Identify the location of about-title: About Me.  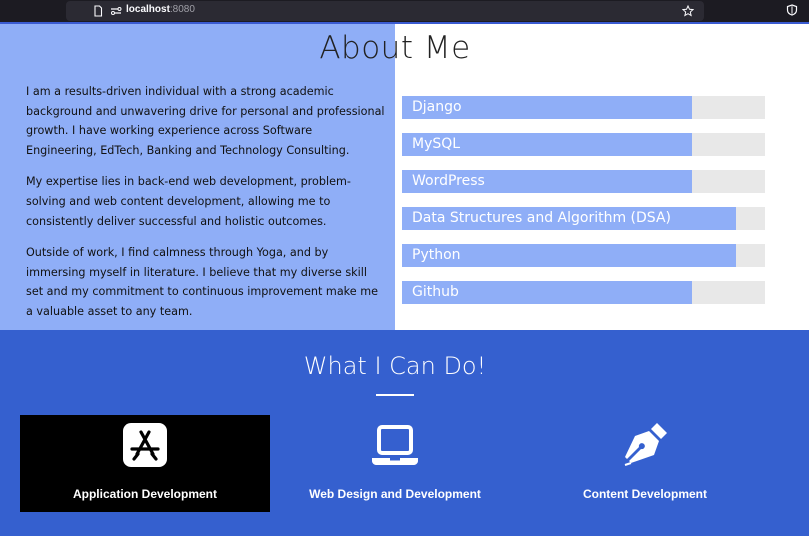
(395, 48).